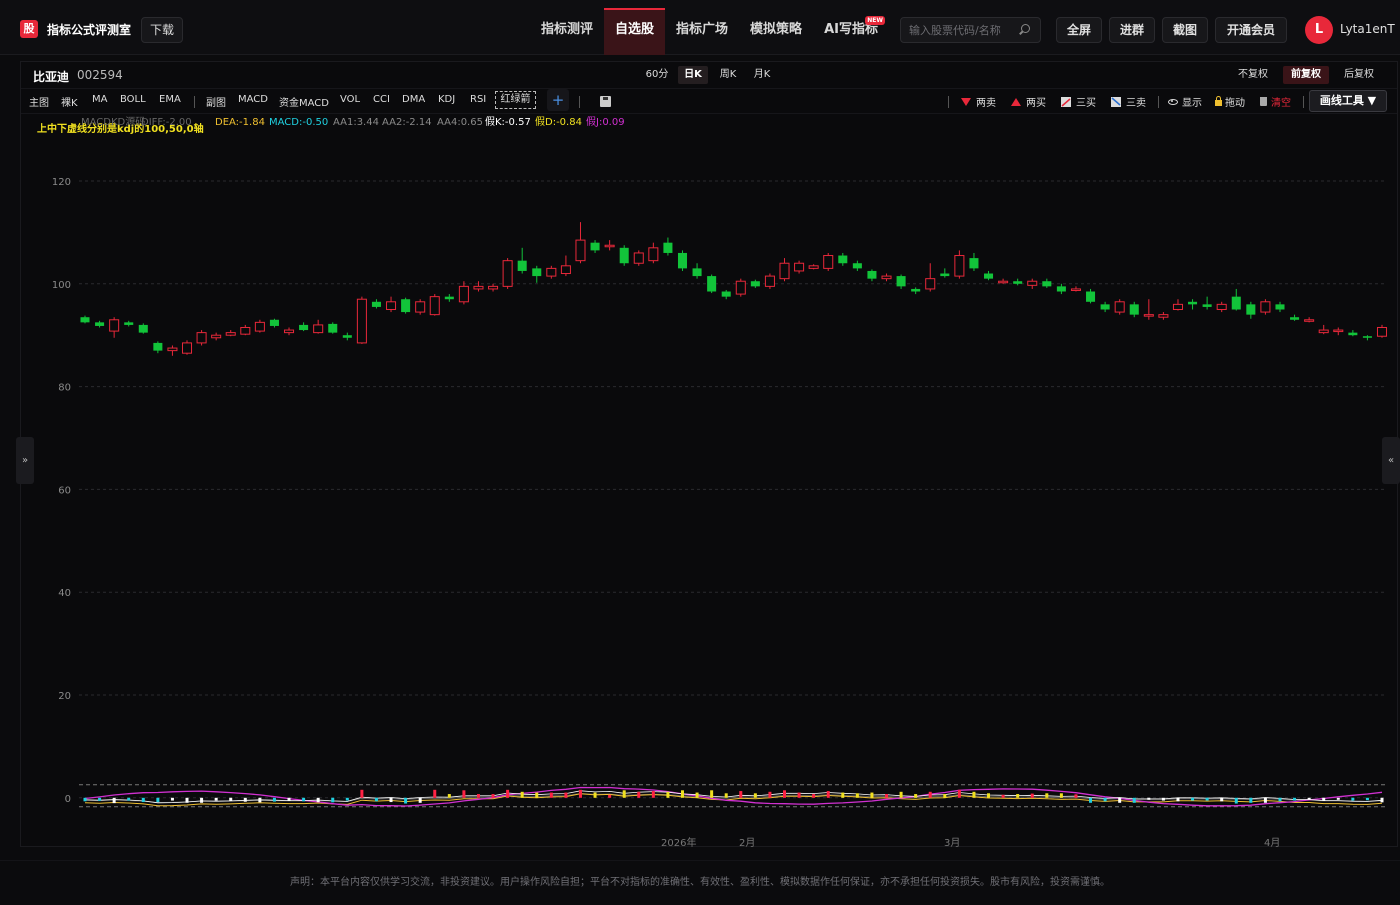  Describe the element at coordinates (657, 75) in the screenshot. I see `period-60min: 60分` at that location.